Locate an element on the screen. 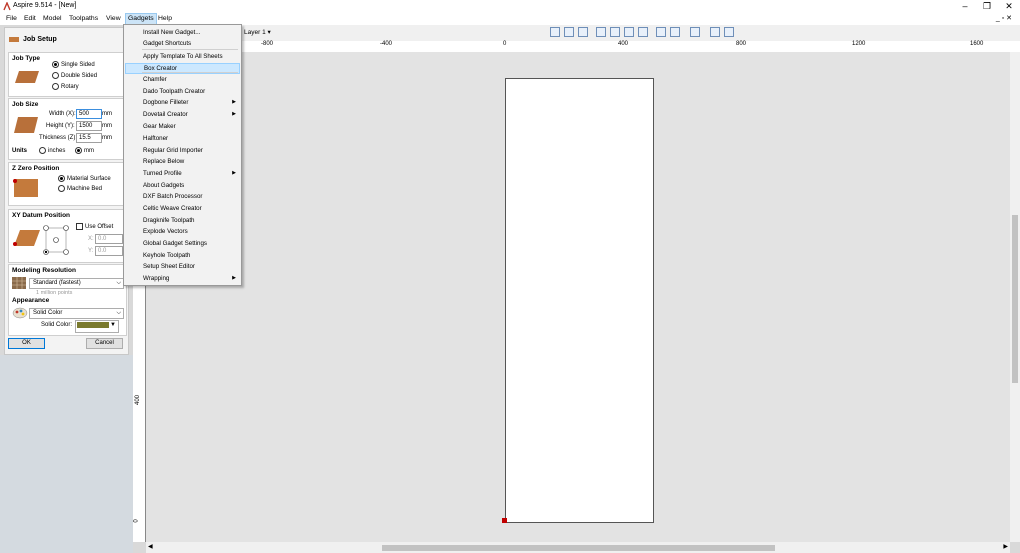 This screenshot has width=1020, height=553. vertical-scrollbar is located at coordinates (1015, 297).